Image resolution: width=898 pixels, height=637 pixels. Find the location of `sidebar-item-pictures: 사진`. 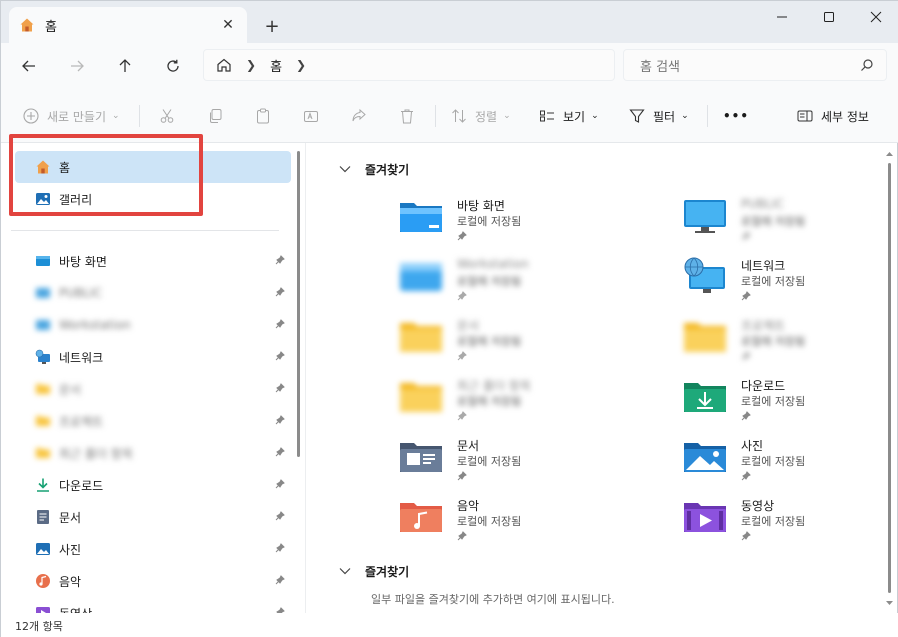

sidebar-item-pictures: 사진 is located at coordinates (155, 549).